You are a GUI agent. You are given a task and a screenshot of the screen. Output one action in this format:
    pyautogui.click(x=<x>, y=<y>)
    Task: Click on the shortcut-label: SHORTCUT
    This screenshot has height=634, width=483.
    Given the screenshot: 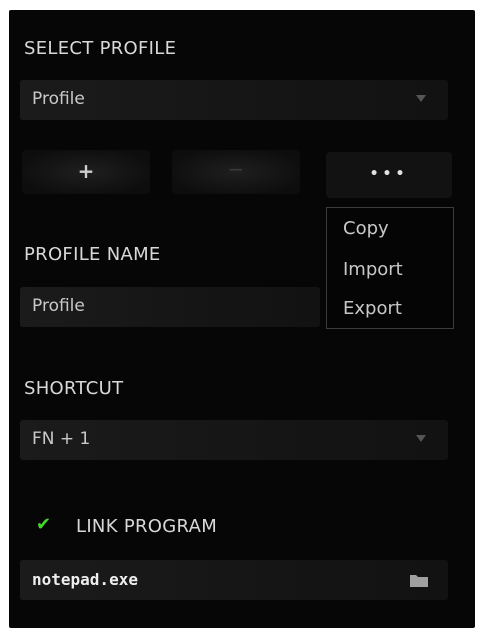 What is the action you would take?
    pyautogui.click(x=74, y=388)
    